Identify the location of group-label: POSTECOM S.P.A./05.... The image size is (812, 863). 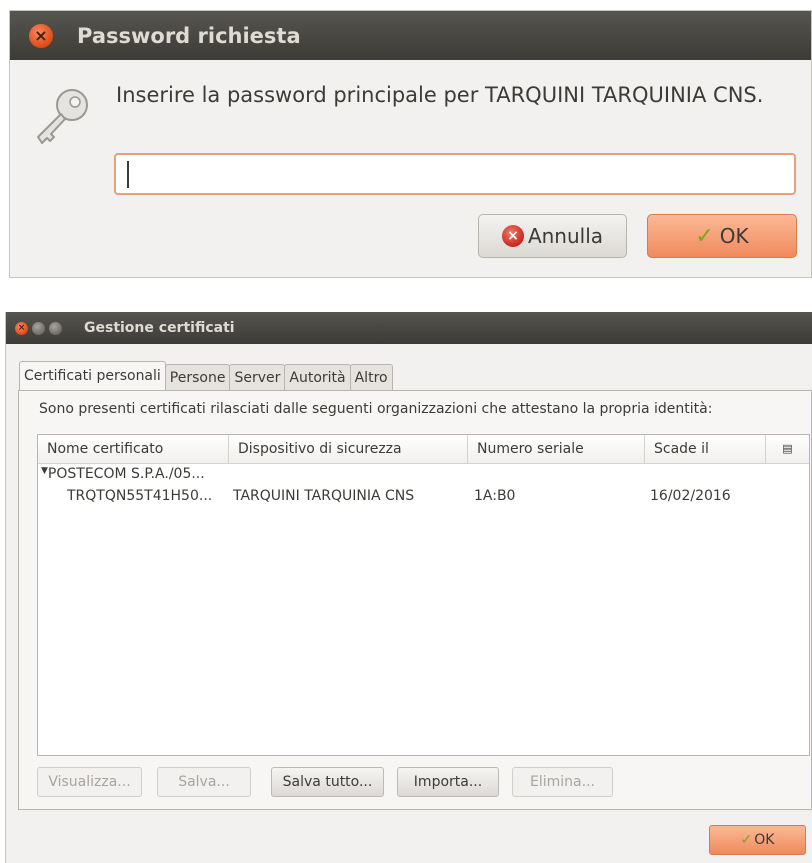
(126, 474).